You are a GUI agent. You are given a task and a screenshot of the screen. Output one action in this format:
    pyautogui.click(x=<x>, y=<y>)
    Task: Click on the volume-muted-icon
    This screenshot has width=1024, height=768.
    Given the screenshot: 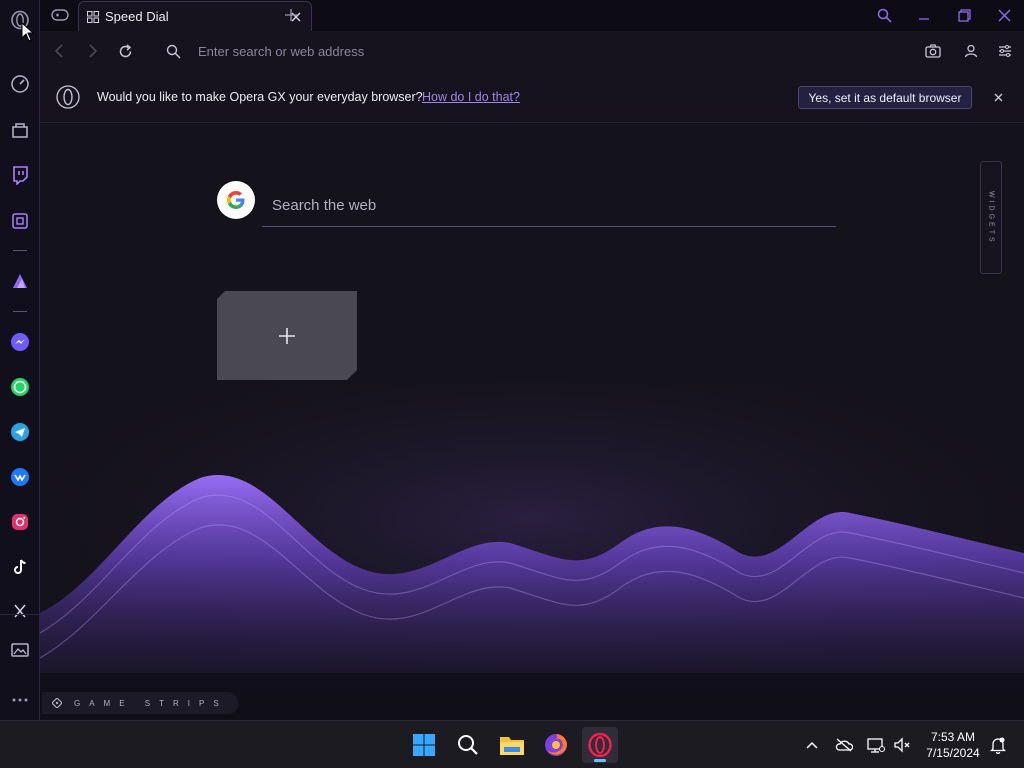 What is the action you would take?
    pyautogui.click(x=902, y=745)
    